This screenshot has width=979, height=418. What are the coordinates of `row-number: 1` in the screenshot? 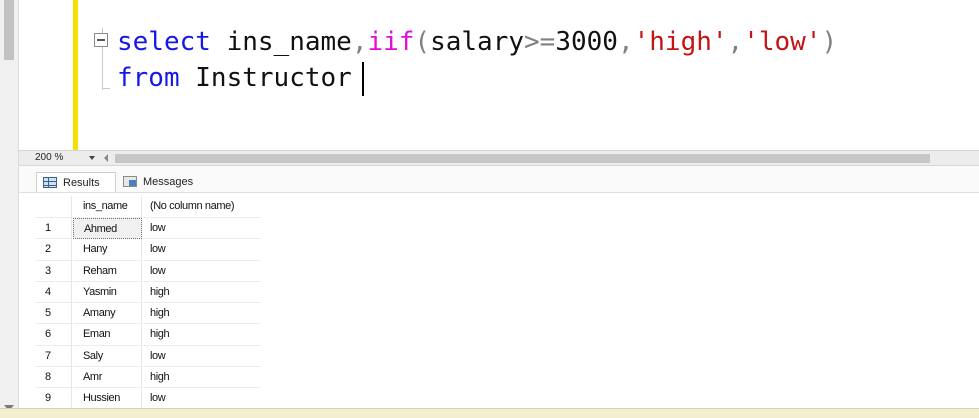 It's located at (53, 229).